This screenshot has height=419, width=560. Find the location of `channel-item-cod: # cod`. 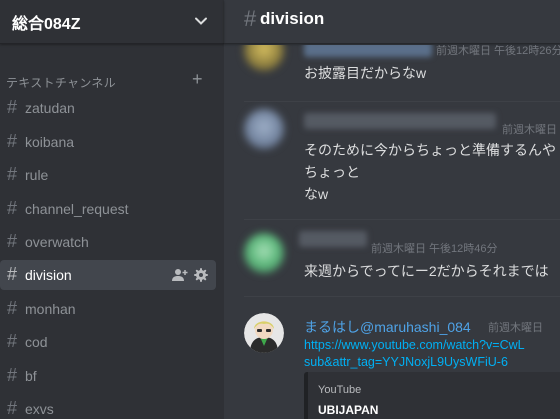

channel-item-cod: # cod is located at coordinates (108, 342).